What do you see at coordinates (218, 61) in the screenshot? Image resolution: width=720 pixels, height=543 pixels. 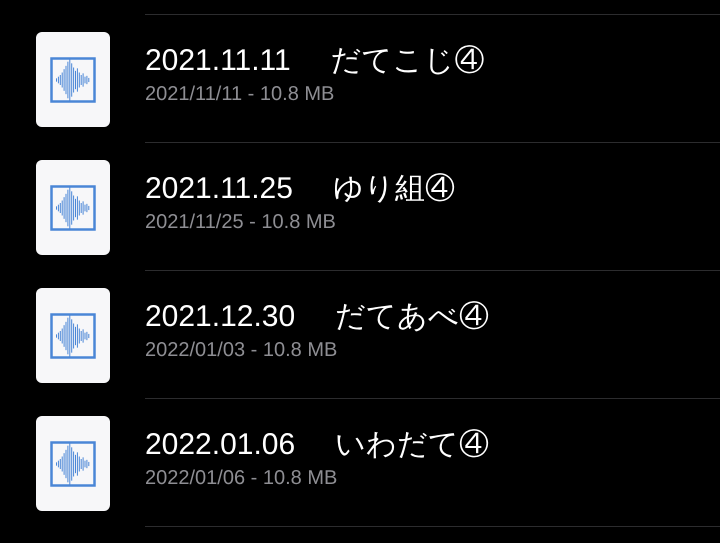 I see `file-title: 2021.11.11` at bounding box center [218, 61].